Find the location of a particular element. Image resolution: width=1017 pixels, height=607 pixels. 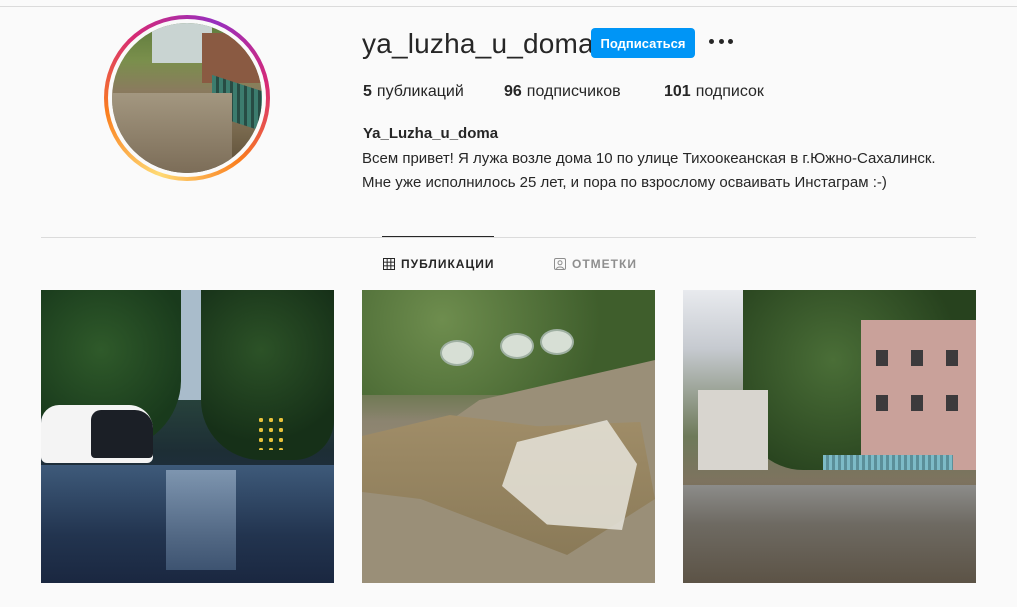

profile-full-name: Ya_Luzha_u_doma is located at coordinates (431, 133).